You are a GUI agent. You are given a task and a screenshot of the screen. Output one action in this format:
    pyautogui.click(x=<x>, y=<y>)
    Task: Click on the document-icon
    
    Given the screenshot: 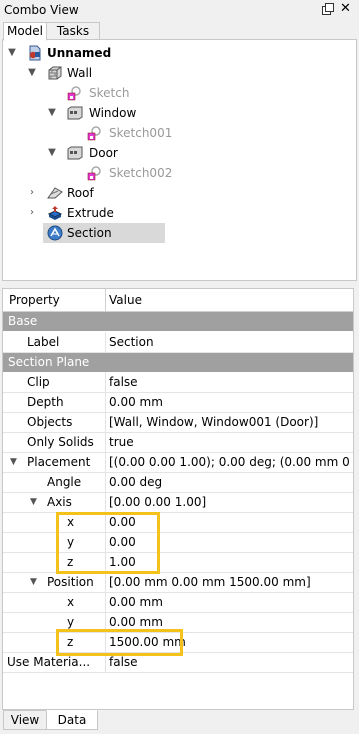 What is the action you would take?
    pyautogui.click(x=35, y=53)
    